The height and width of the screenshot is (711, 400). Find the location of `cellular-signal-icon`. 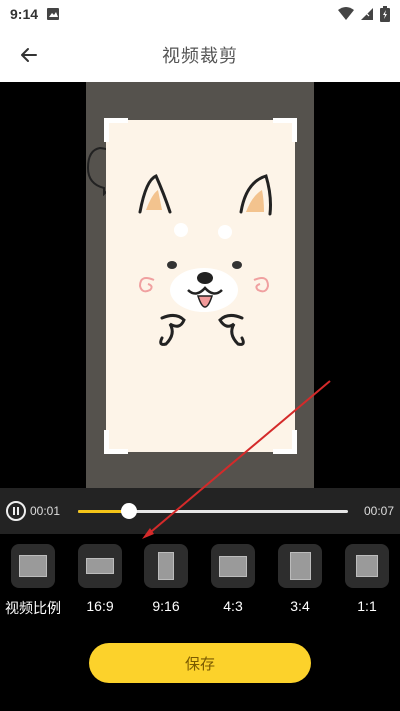

cellular-signal-icon is located at coordinates (367, 14).